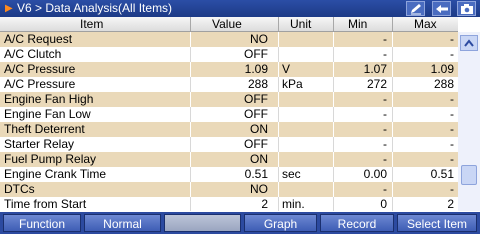  I want to click on table-header: Item Value Unit Min Max, so click(229, 24).